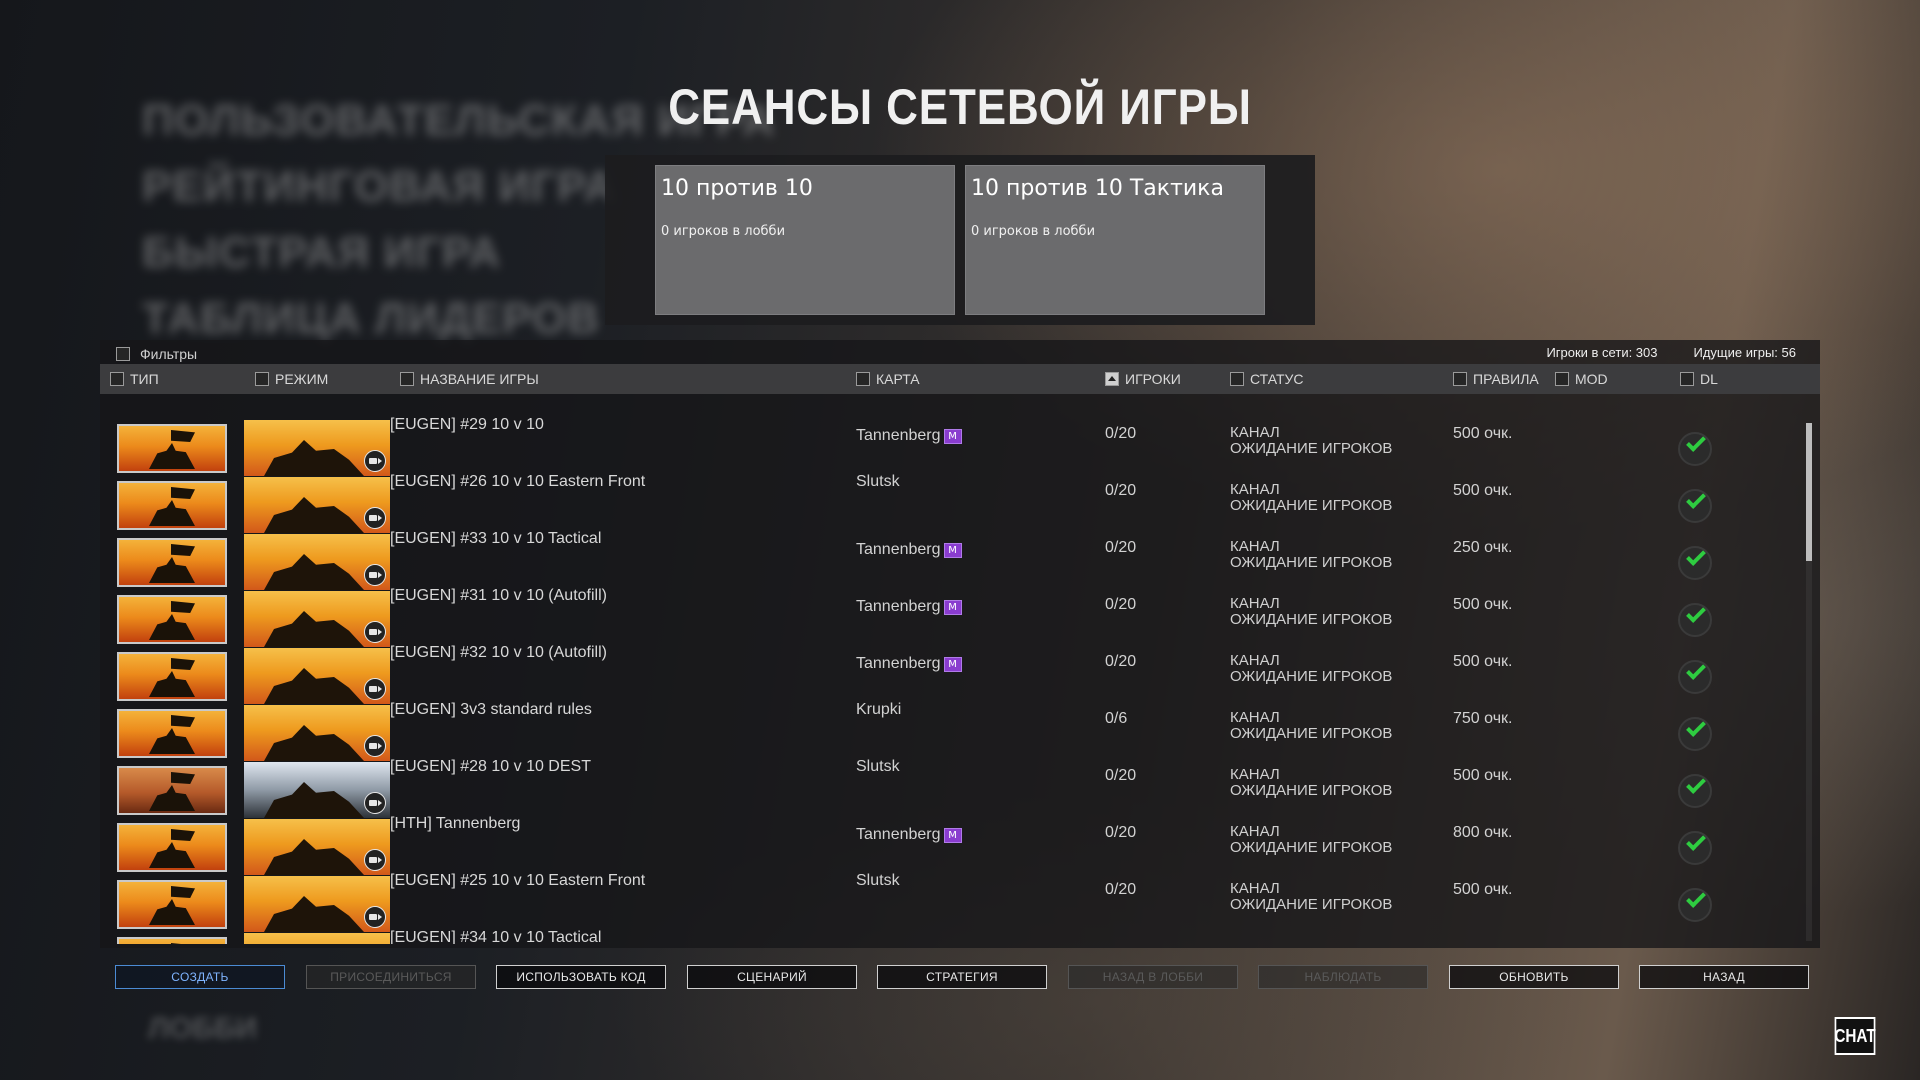  Describe the element at coordinates (1277, 379) in the screenshot. I see `col-status-label: СТАТУС` at that location.